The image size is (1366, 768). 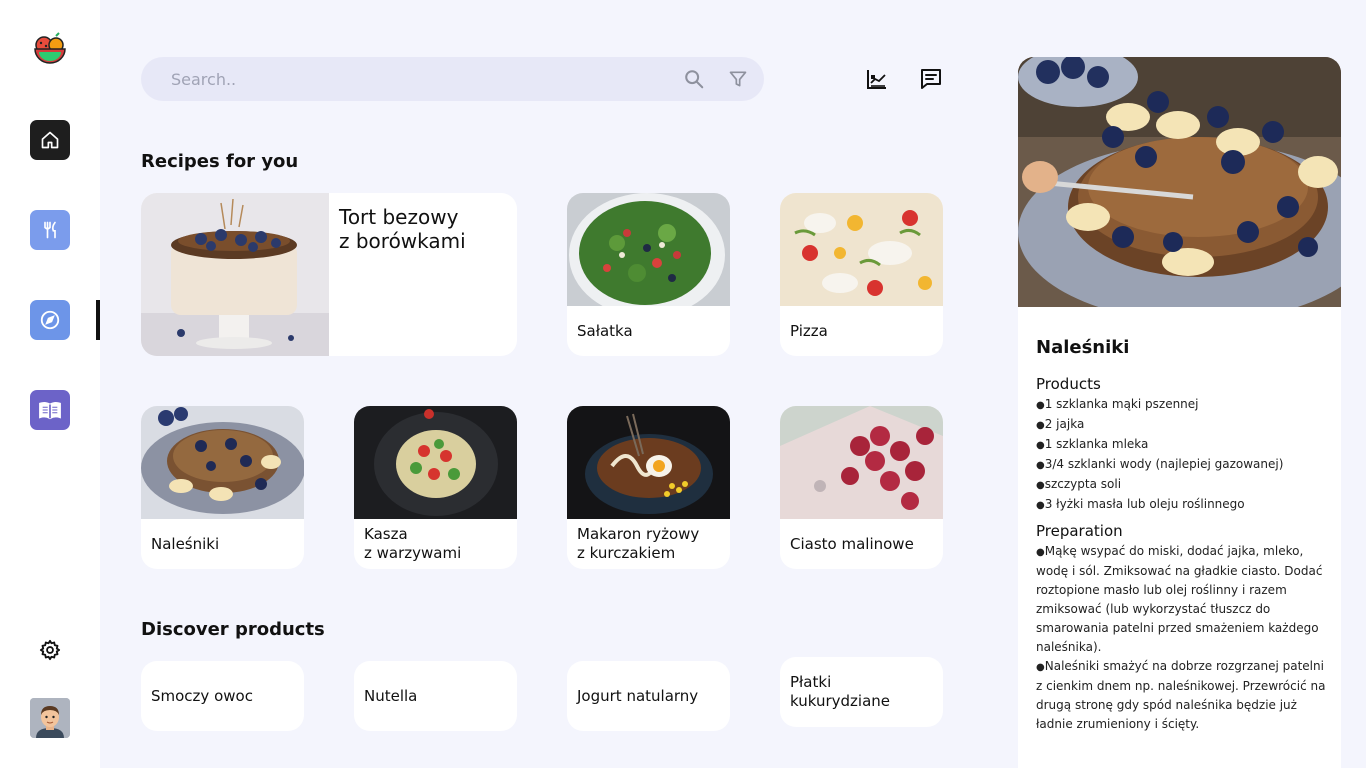 I want to click on avatar, so click(x=50, y=718).